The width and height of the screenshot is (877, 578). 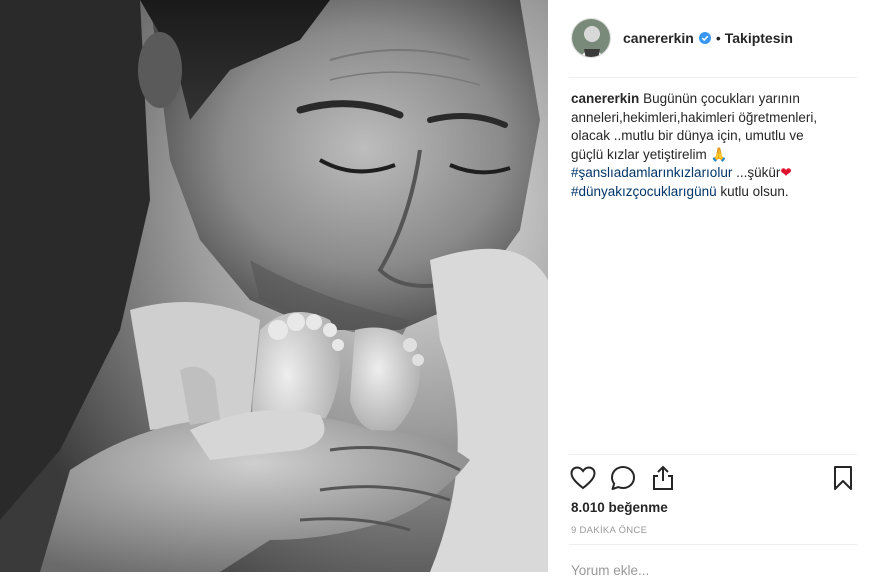 What do you see at coordinates (644, 191) in the screenshot?
I see `hashtag-link: #dünyakızçocuklarıgünü` at bounding box center [644, 191].